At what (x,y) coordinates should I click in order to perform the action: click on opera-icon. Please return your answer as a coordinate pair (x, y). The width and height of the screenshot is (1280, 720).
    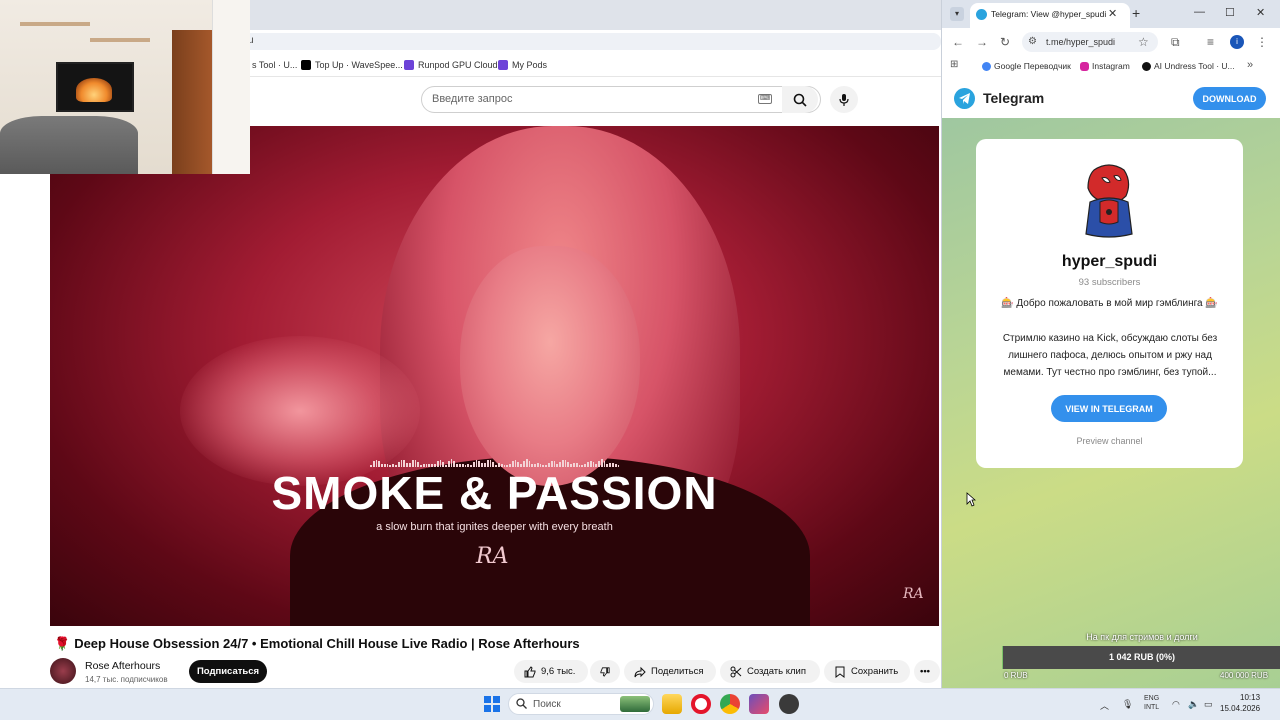
    Looking at the image, I should click on (701, 704).